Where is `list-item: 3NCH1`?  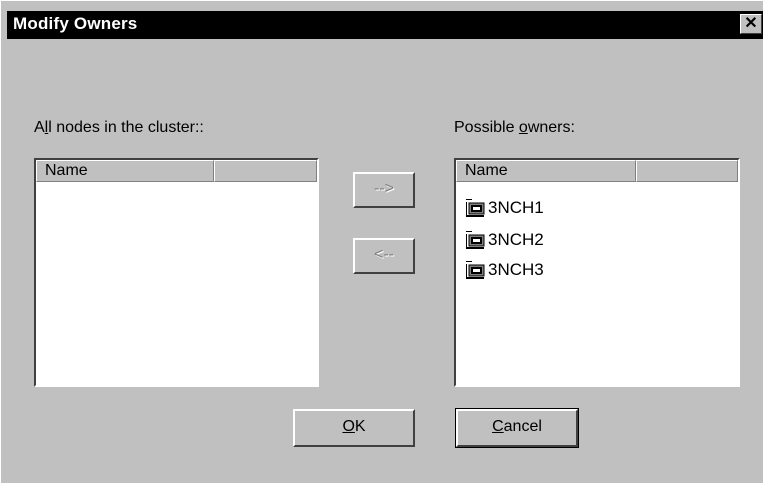 list-item: 3NCH1 is located at coordinates (504, 208).